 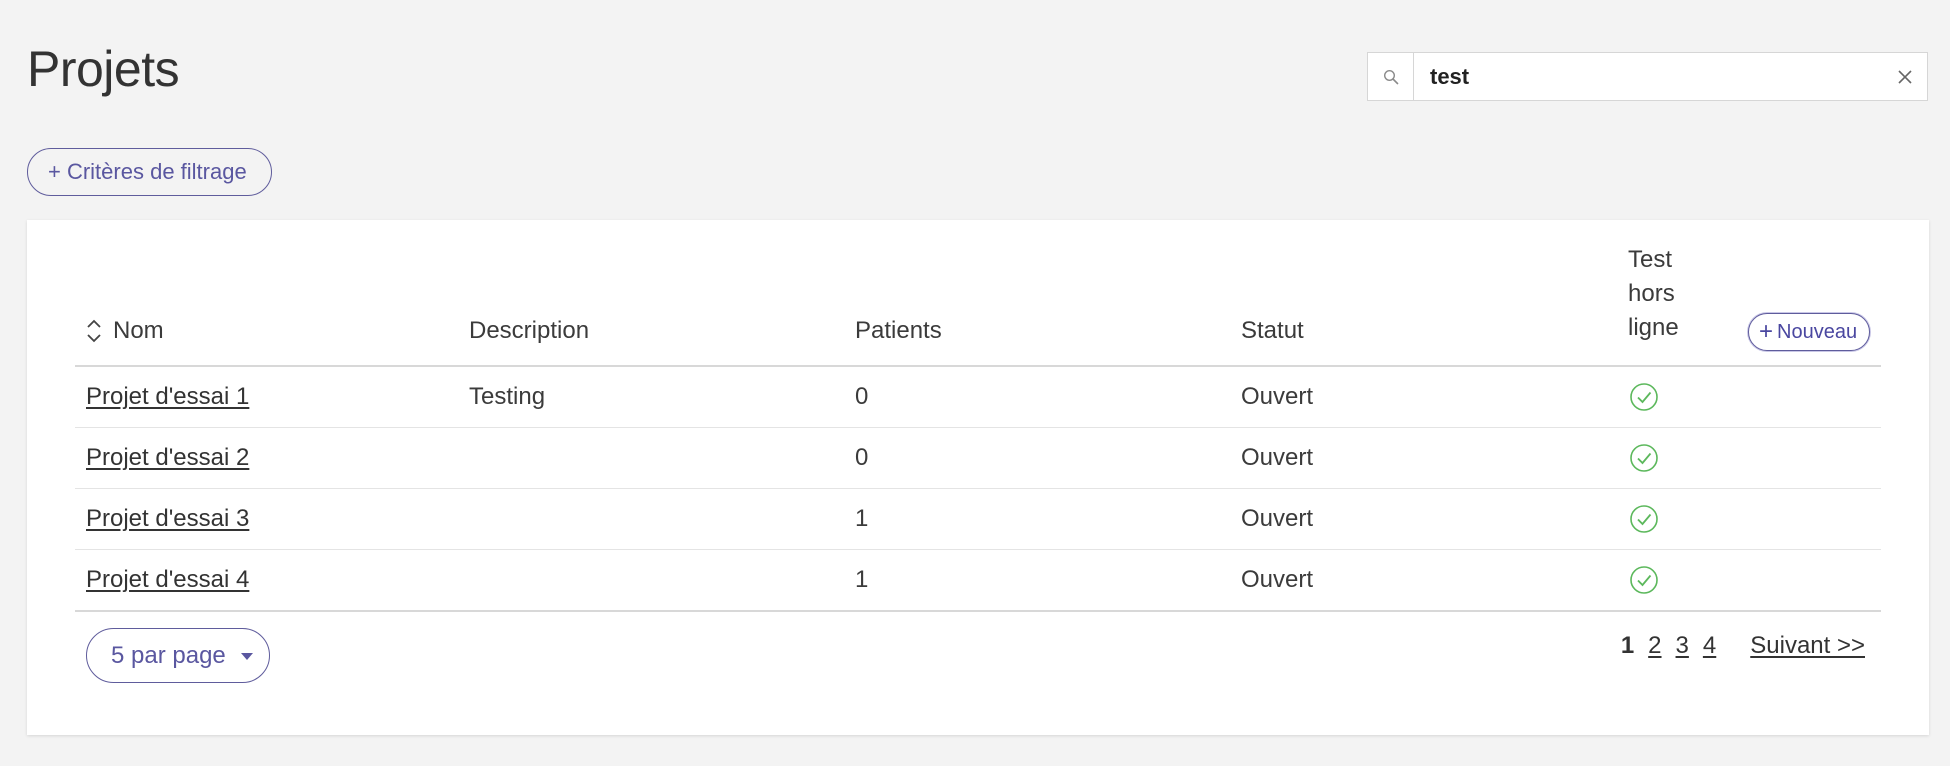 What do you see at coordinates (1709, 646) in the screenshot?
I see `page-link: 4` at bounding box center [1709, 646].